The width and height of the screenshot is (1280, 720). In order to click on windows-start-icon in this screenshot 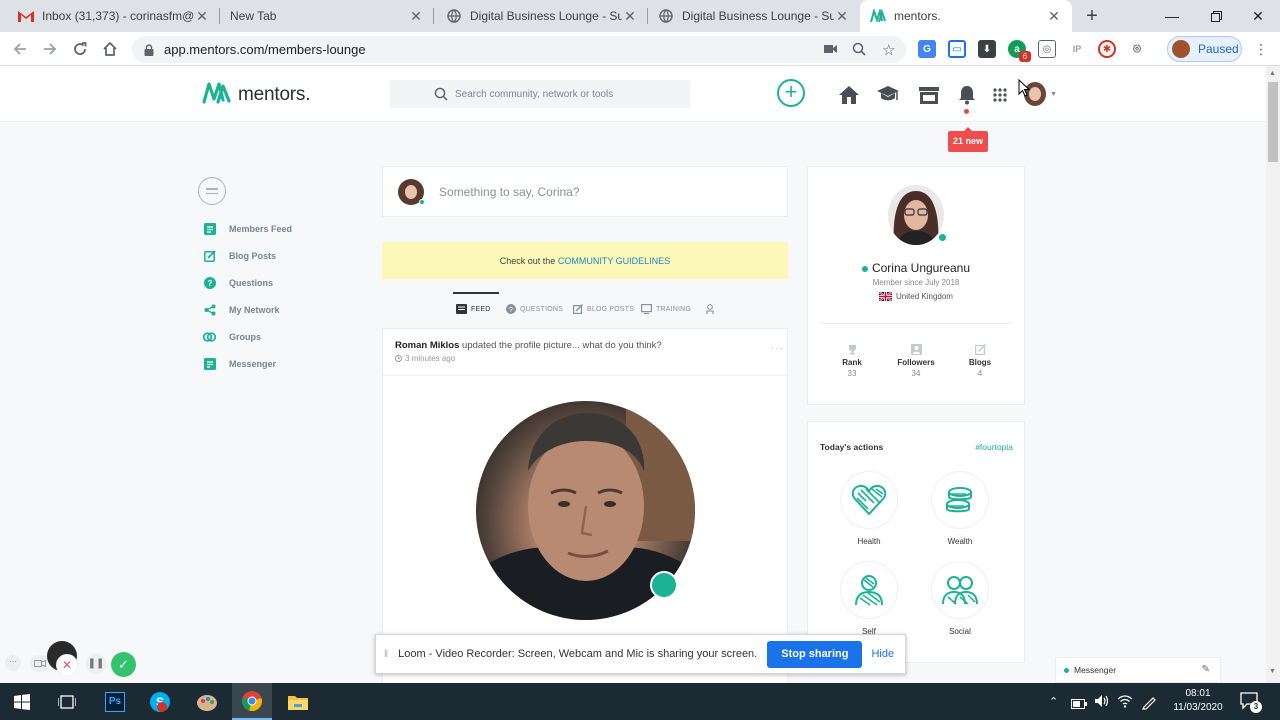, I will do `click(22, 701)`.